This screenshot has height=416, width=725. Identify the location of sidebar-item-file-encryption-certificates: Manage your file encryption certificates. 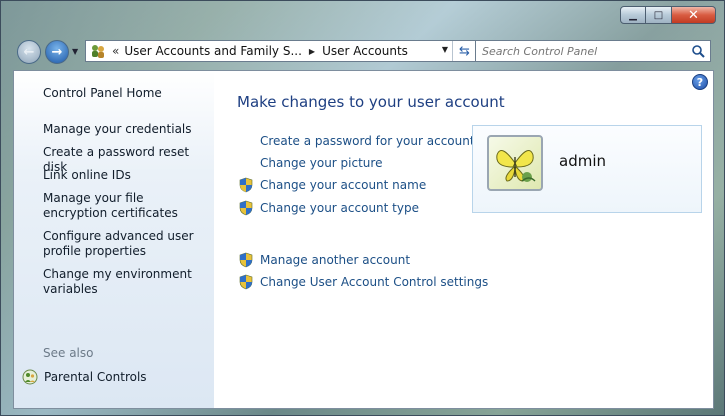
(125, 206).